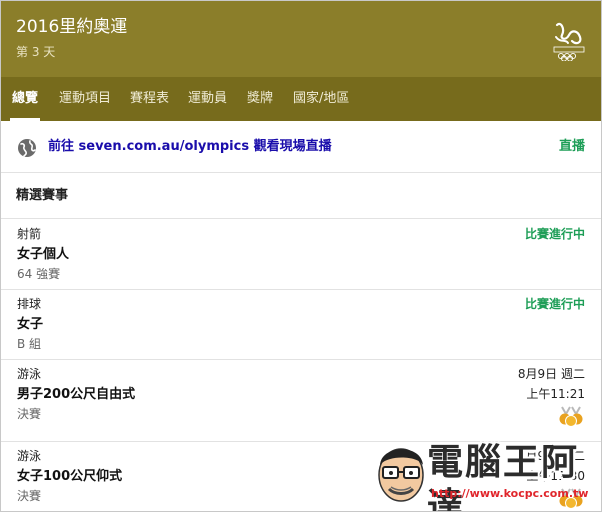 This screenshot has width=602, height=512. Describe the element at coordinates (321, 99) in the screenshot. I see `tab-countries: 國家/地區` at that location.